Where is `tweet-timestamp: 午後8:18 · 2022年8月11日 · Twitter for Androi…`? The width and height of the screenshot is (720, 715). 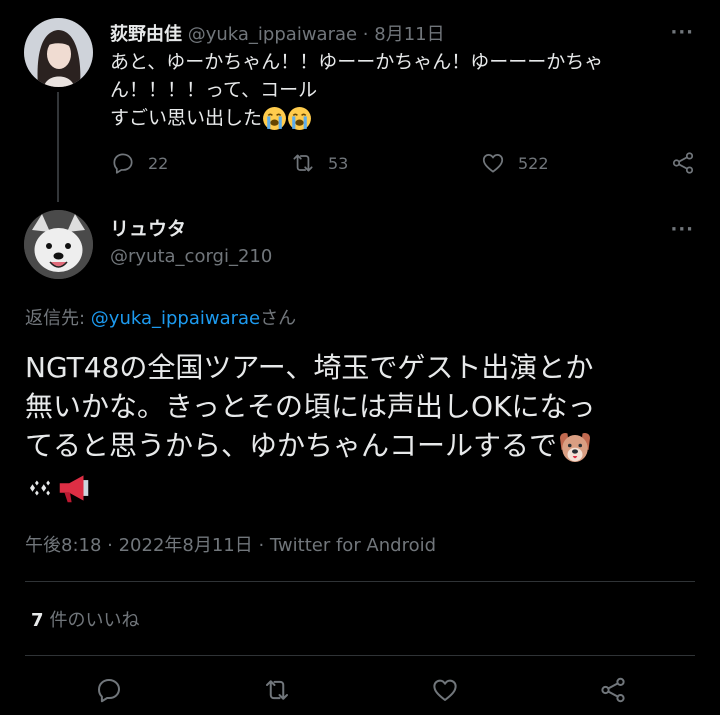 tweet-timestamp: 午後8:18 · 2022年8月11日 · Twitter for Androi… is located at coordinates (230, 544).